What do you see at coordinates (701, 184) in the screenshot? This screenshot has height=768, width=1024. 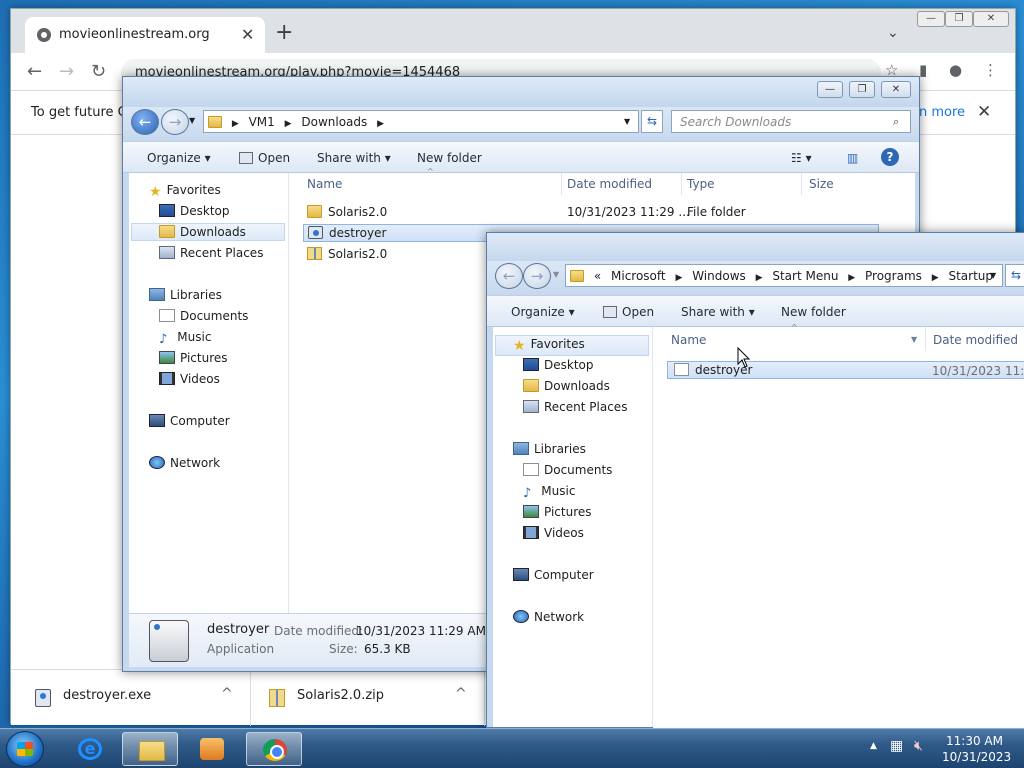 I see `column-header-type: Type` at bounding box center [701, 184].